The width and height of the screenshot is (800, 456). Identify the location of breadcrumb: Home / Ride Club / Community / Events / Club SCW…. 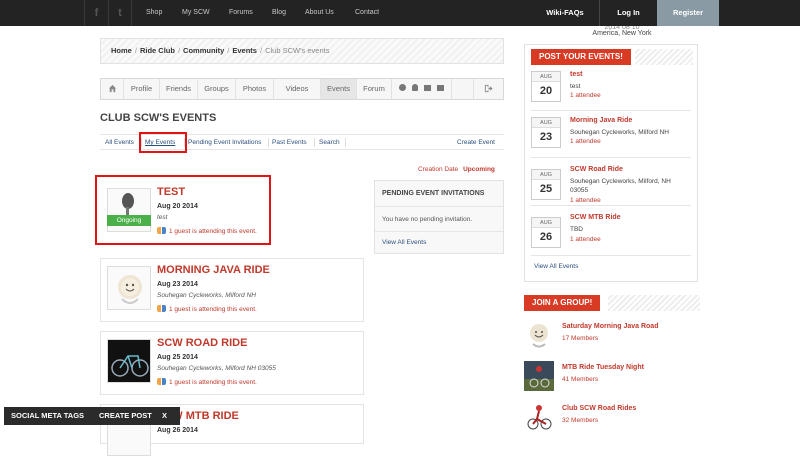
(302, 51).